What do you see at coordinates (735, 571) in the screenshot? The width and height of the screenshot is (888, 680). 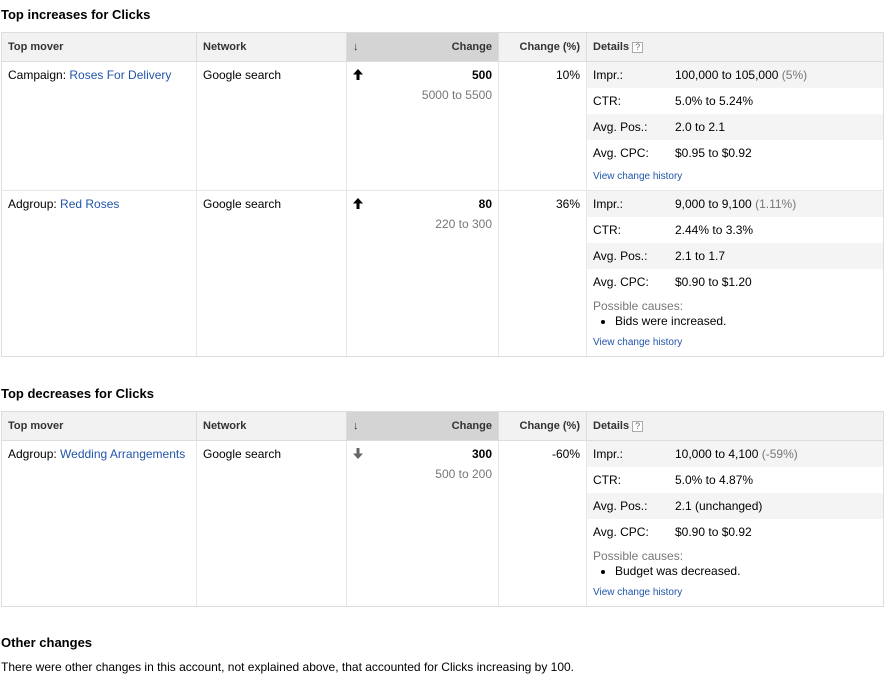 I see `causes-list: Budget was decreased.` at bounding box center [735, 571].